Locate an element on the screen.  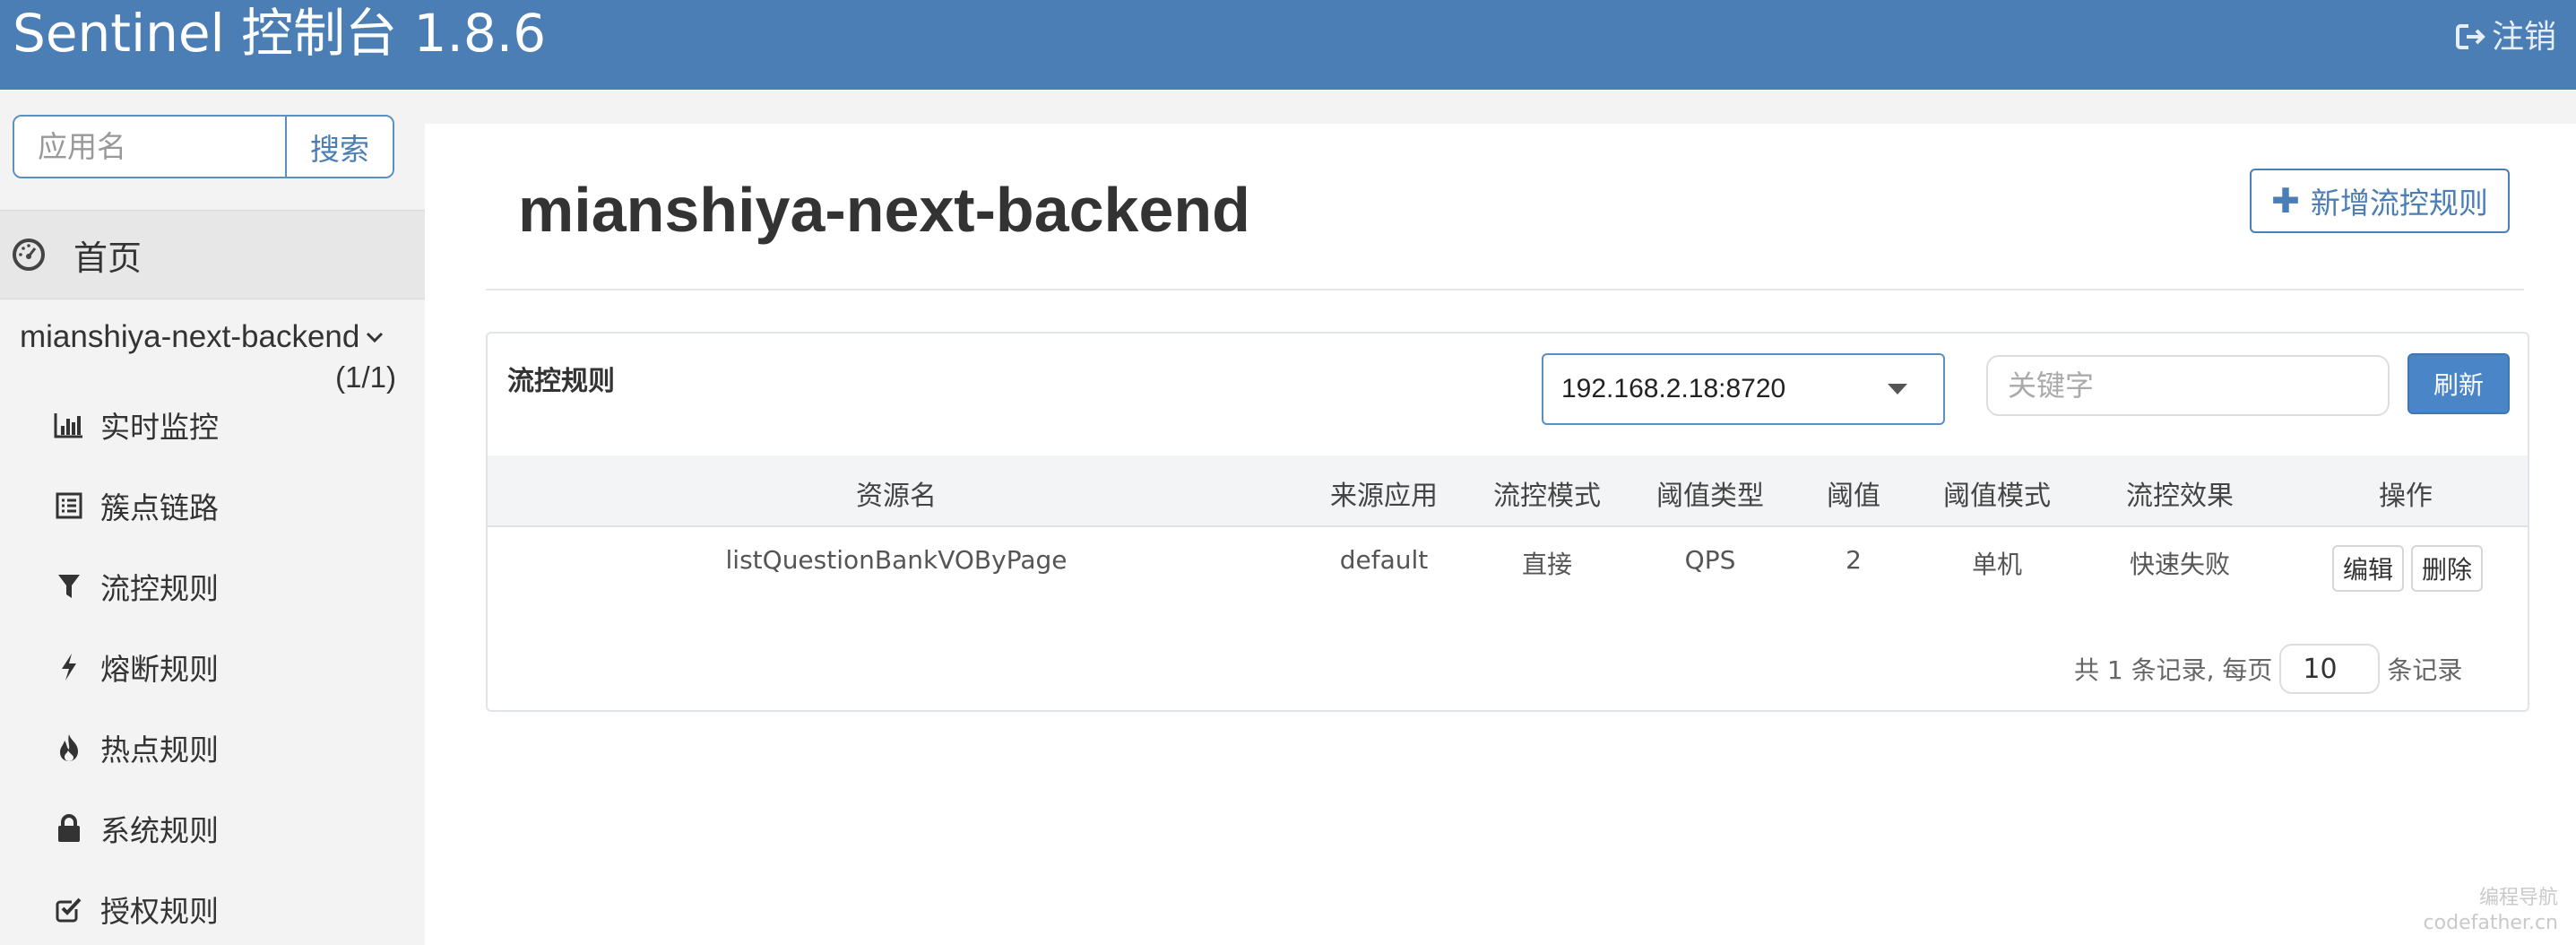
sidebar-item-home: 首页 is located at coordinates (212, 254).